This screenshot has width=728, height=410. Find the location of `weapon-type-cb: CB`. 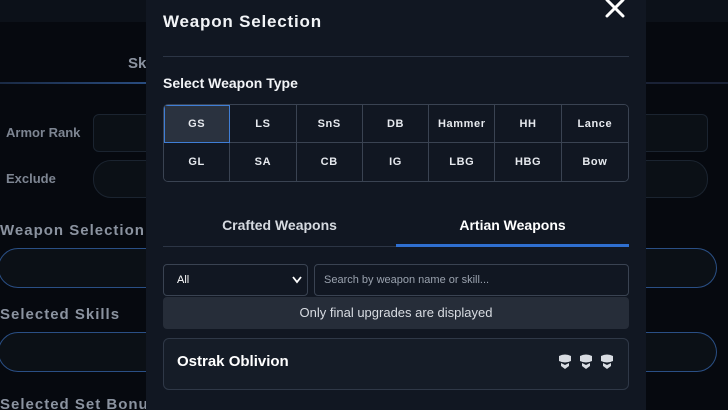

weapon-type-cb: CB is located at coordinates (329, 162).